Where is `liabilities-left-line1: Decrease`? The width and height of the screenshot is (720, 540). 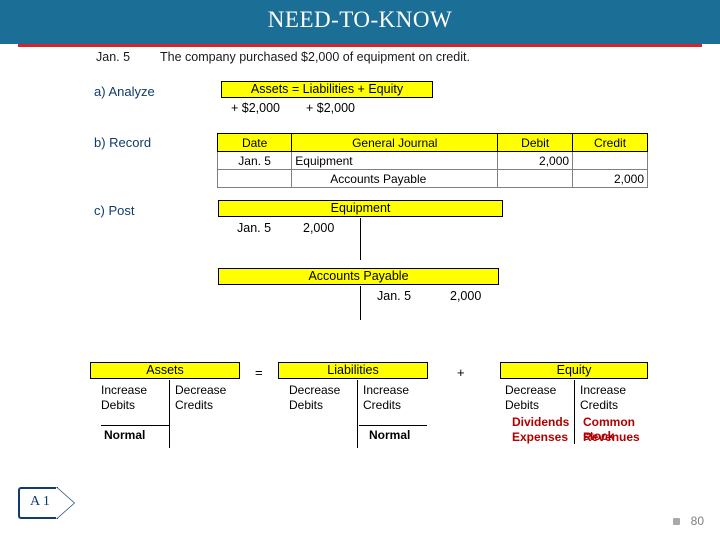 liabilities-left-line1: Decrease is located at coordinates (315, 390).